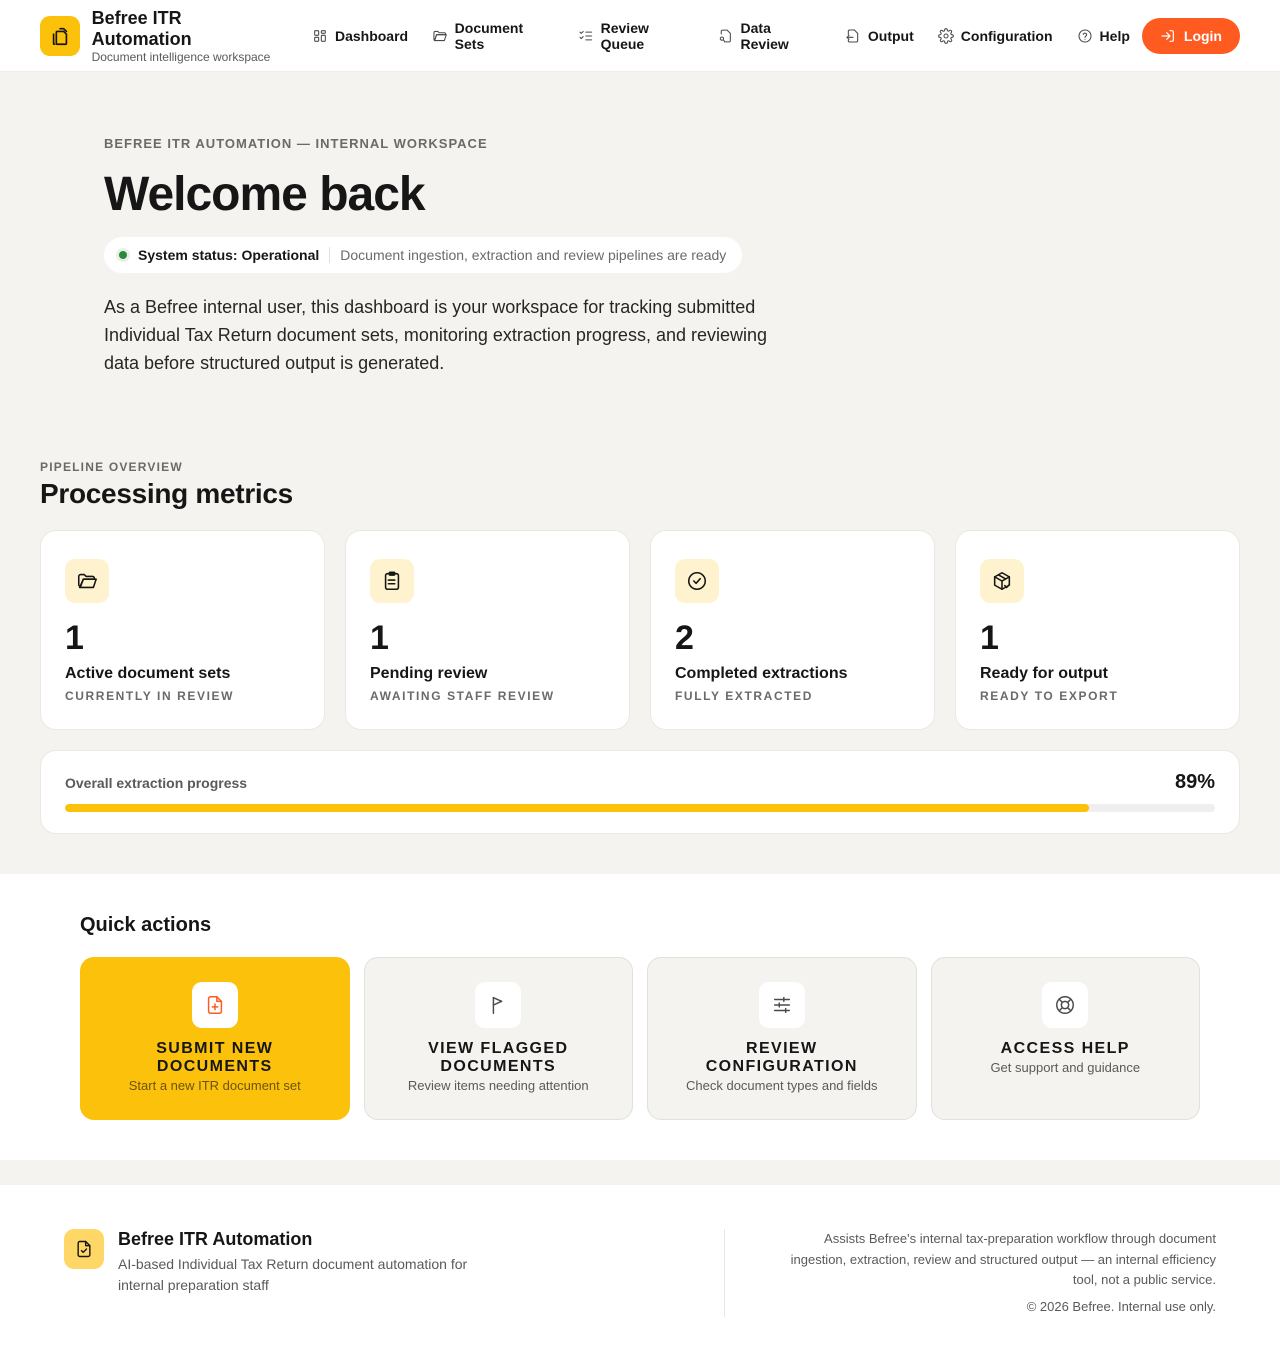  Describe the element at coordinates (462, 696) in the screenshot. I see `metric-sublabel: AWAITING STAFF REVIEW` at that location.